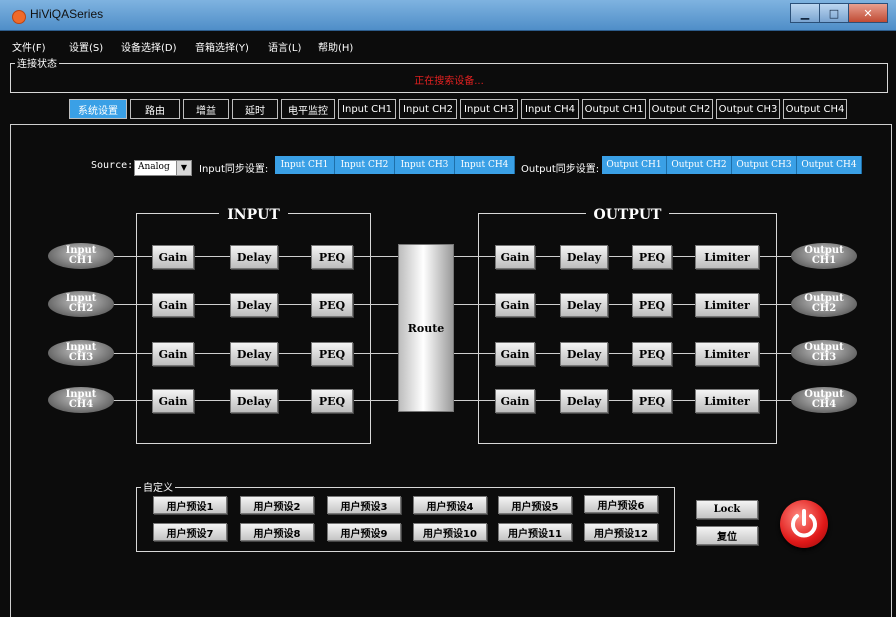 Image resolution: width=896 pixels, height=617 pixels. I want to click on output-ch4-peq-button: PEQ, so click(652, 401).